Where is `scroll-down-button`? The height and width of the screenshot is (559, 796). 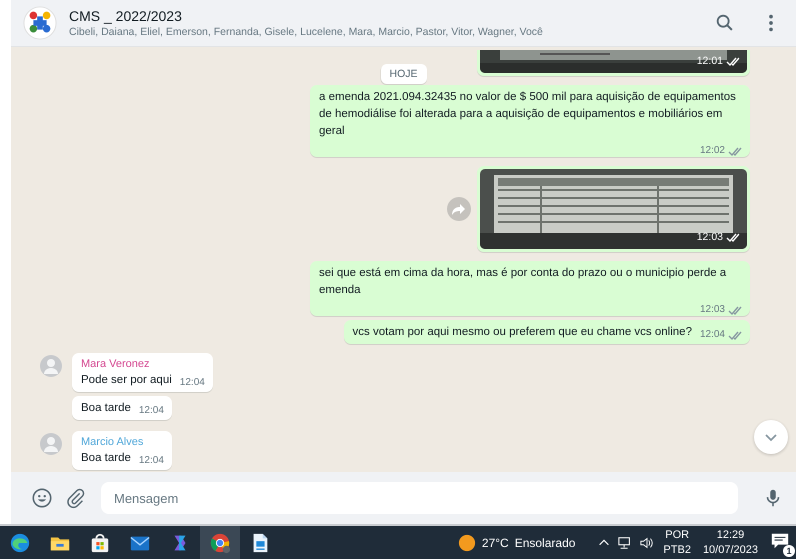 scroll-down-button is located at coordinates (771, 437).